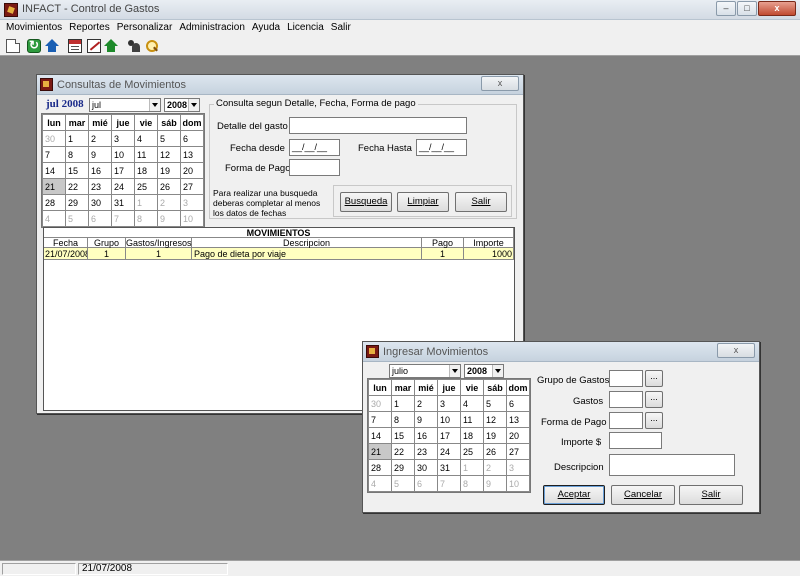 This screenshot has height=576, width=800. Describe the element at coordinates (403, 435) in the screenshot. I see `calendar-day: 15` at that location.